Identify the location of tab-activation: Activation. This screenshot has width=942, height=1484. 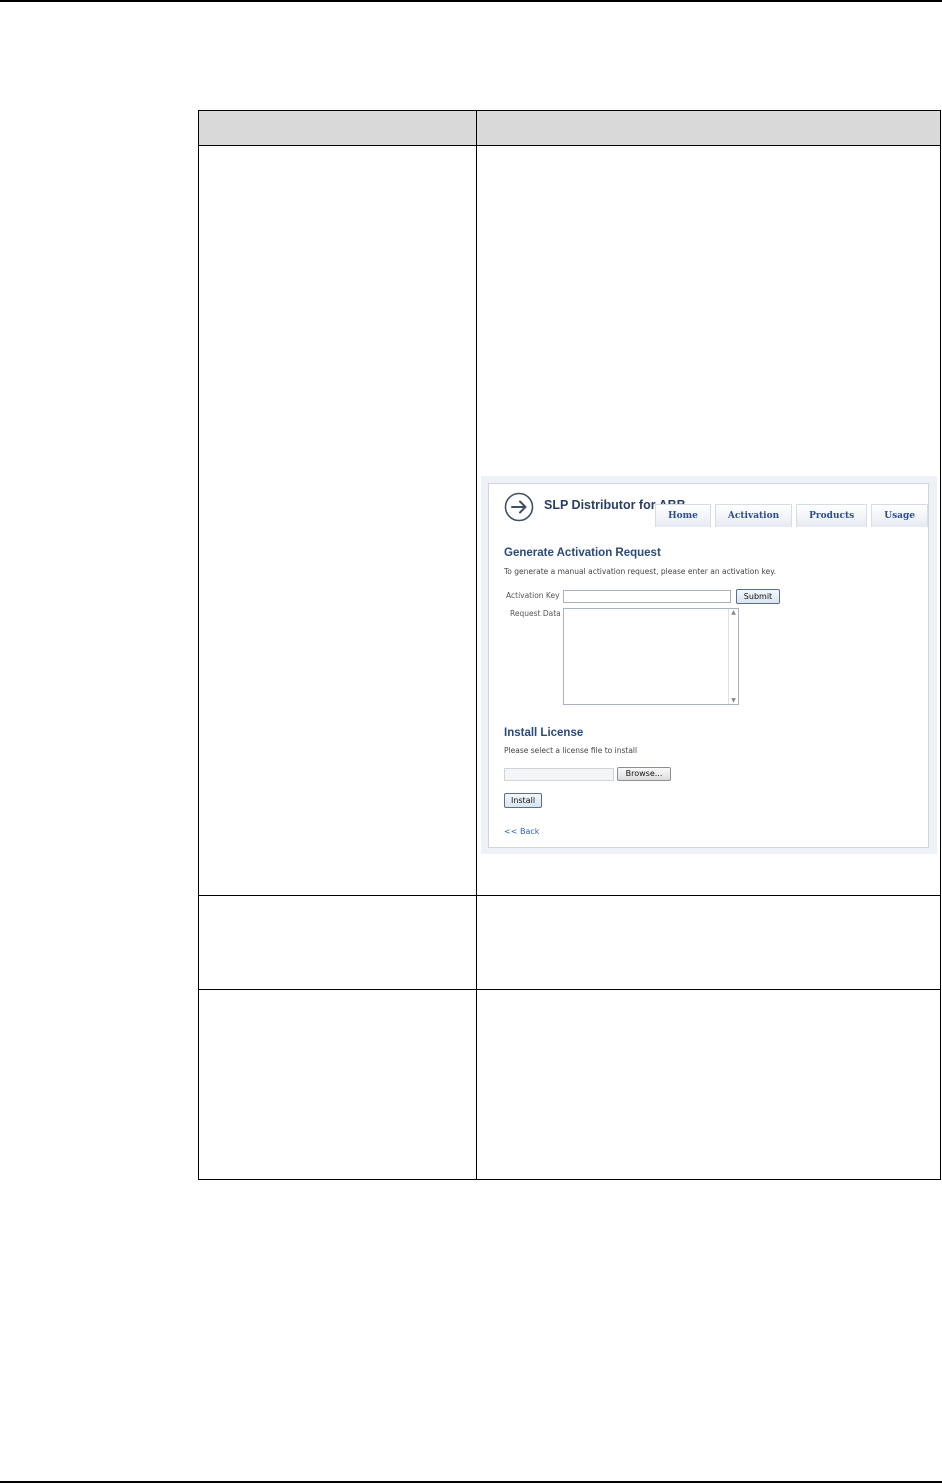
(753, 515).